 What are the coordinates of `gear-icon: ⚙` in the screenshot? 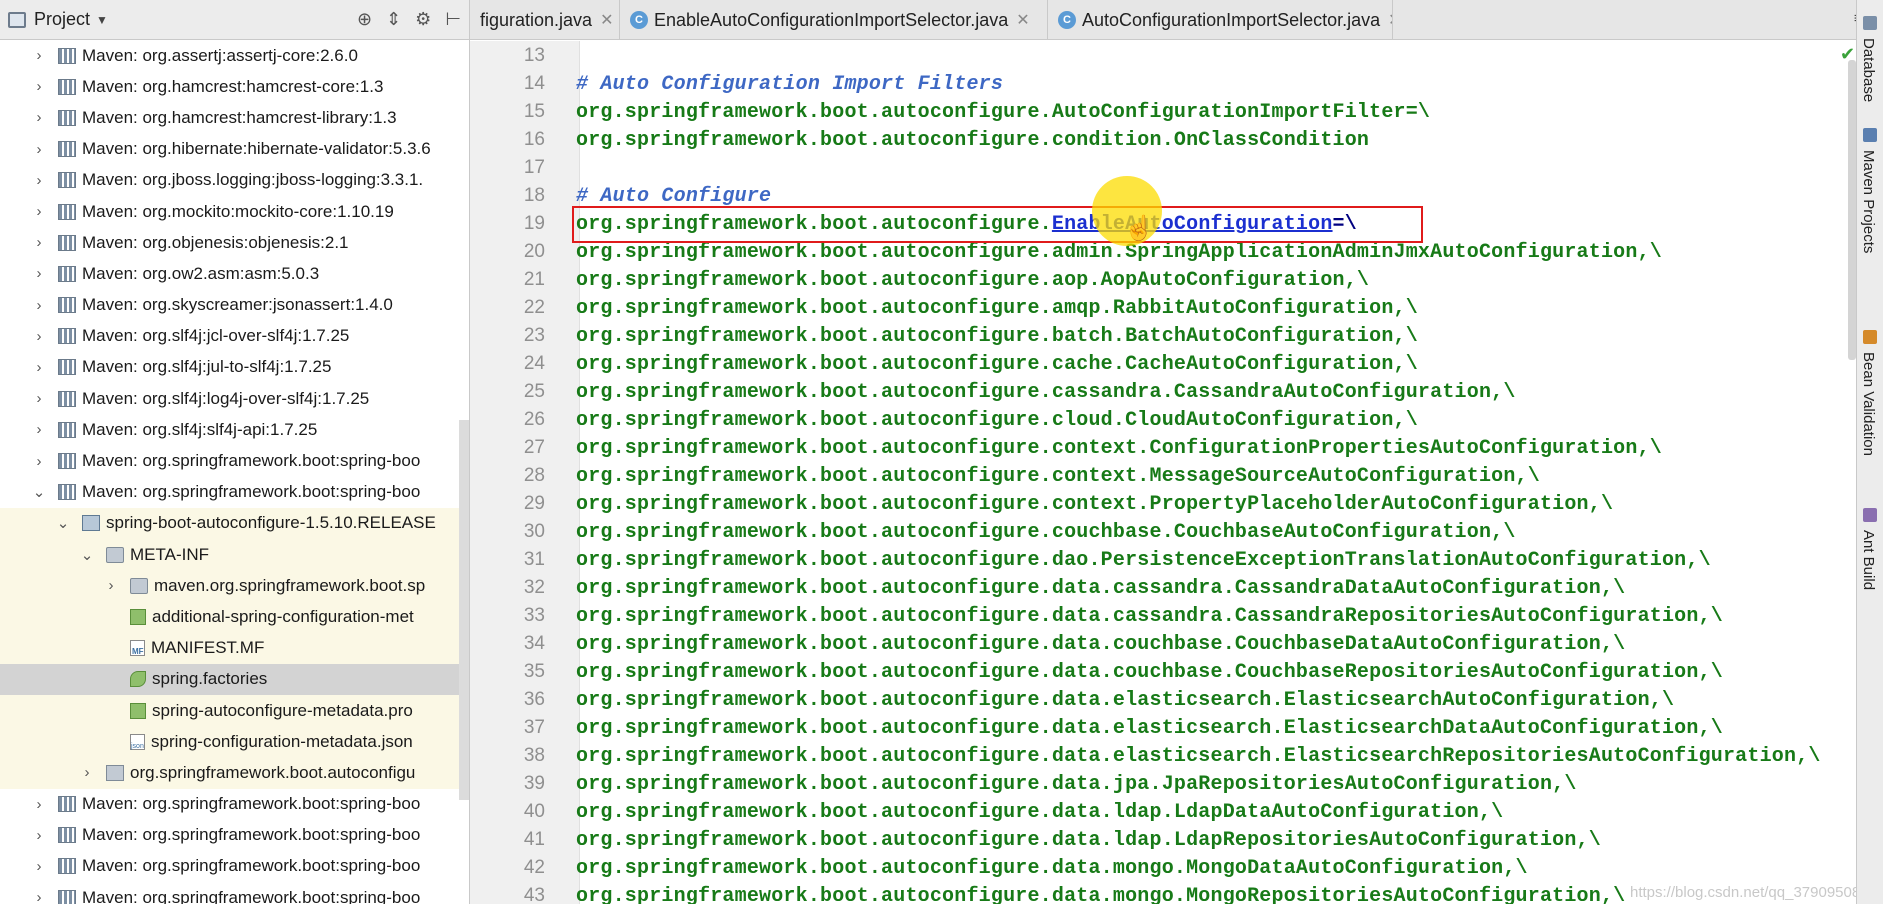 It's located at (423, 19).